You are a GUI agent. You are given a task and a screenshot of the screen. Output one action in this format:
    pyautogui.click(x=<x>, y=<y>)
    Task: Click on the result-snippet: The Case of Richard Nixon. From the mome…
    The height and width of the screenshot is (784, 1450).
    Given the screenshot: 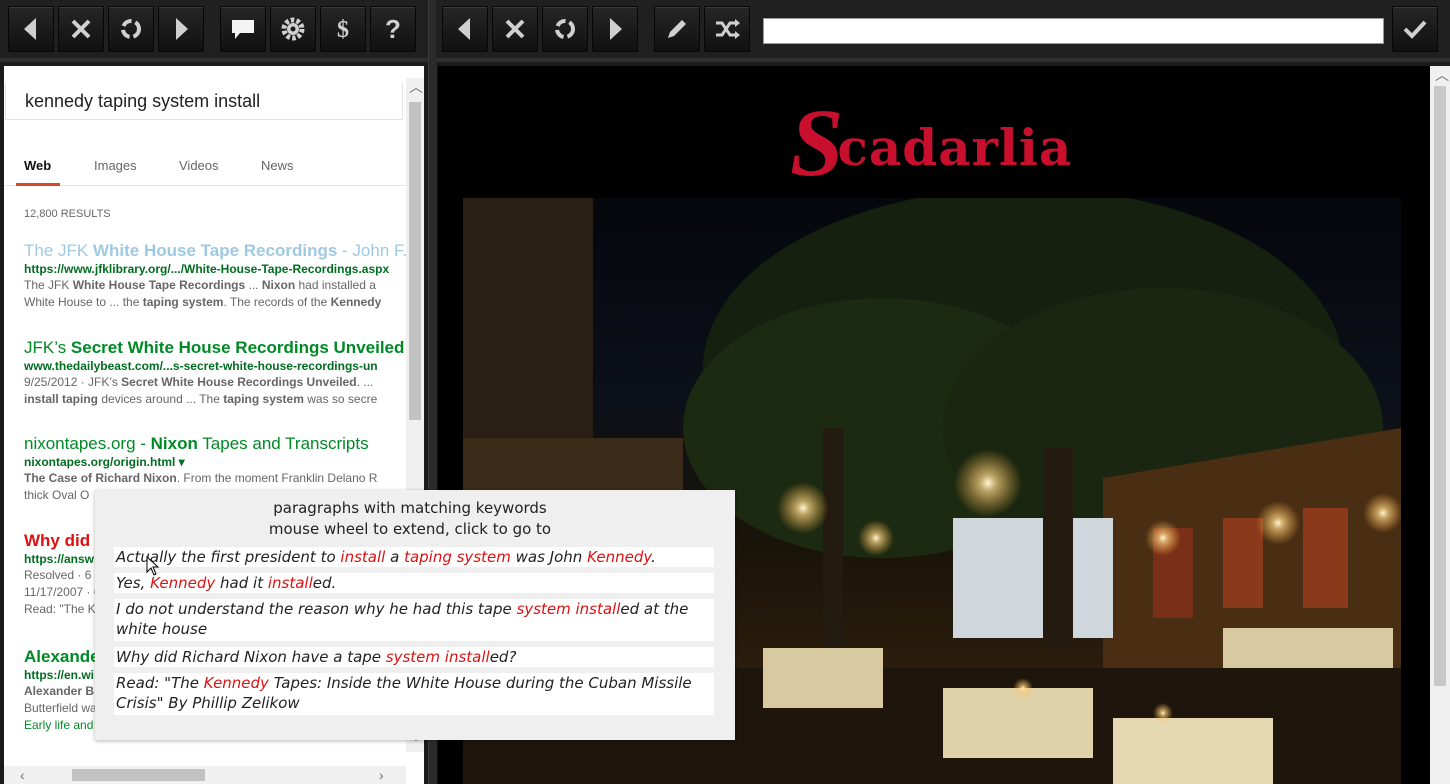 What is the action you would take?
    pyautogui.click(x=201, y=478)
    